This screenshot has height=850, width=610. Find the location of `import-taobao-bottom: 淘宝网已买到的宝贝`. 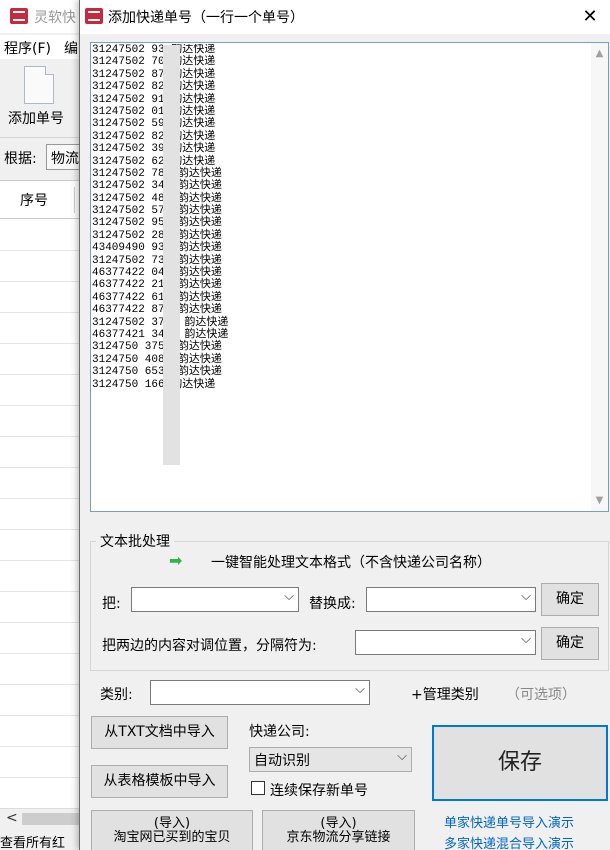

import-taobao-bottom: 淘宝网已买到的宝贝 is located at coordinates (172, 837).